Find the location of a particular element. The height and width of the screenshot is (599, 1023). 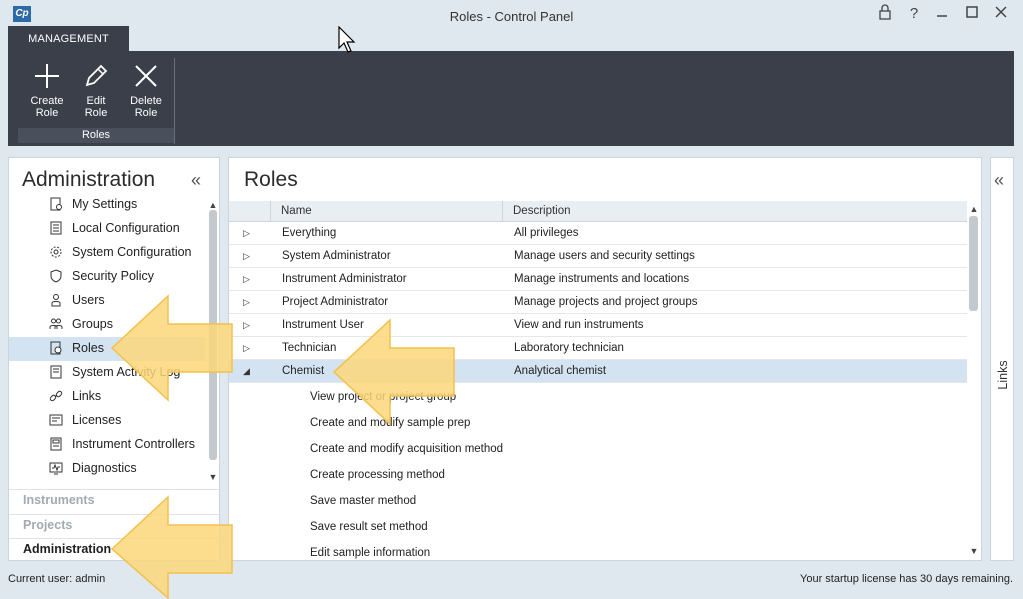

links-panel: « Links is located at coordinates (1002, 359).